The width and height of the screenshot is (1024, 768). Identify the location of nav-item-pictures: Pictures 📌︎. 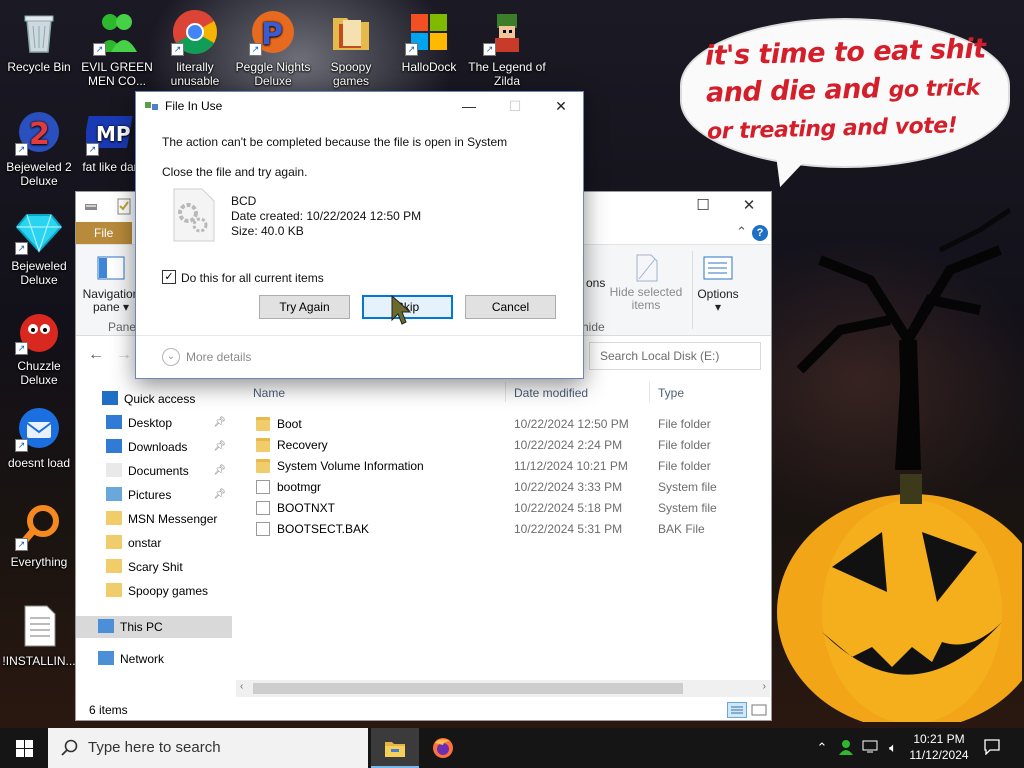
(154, 495).